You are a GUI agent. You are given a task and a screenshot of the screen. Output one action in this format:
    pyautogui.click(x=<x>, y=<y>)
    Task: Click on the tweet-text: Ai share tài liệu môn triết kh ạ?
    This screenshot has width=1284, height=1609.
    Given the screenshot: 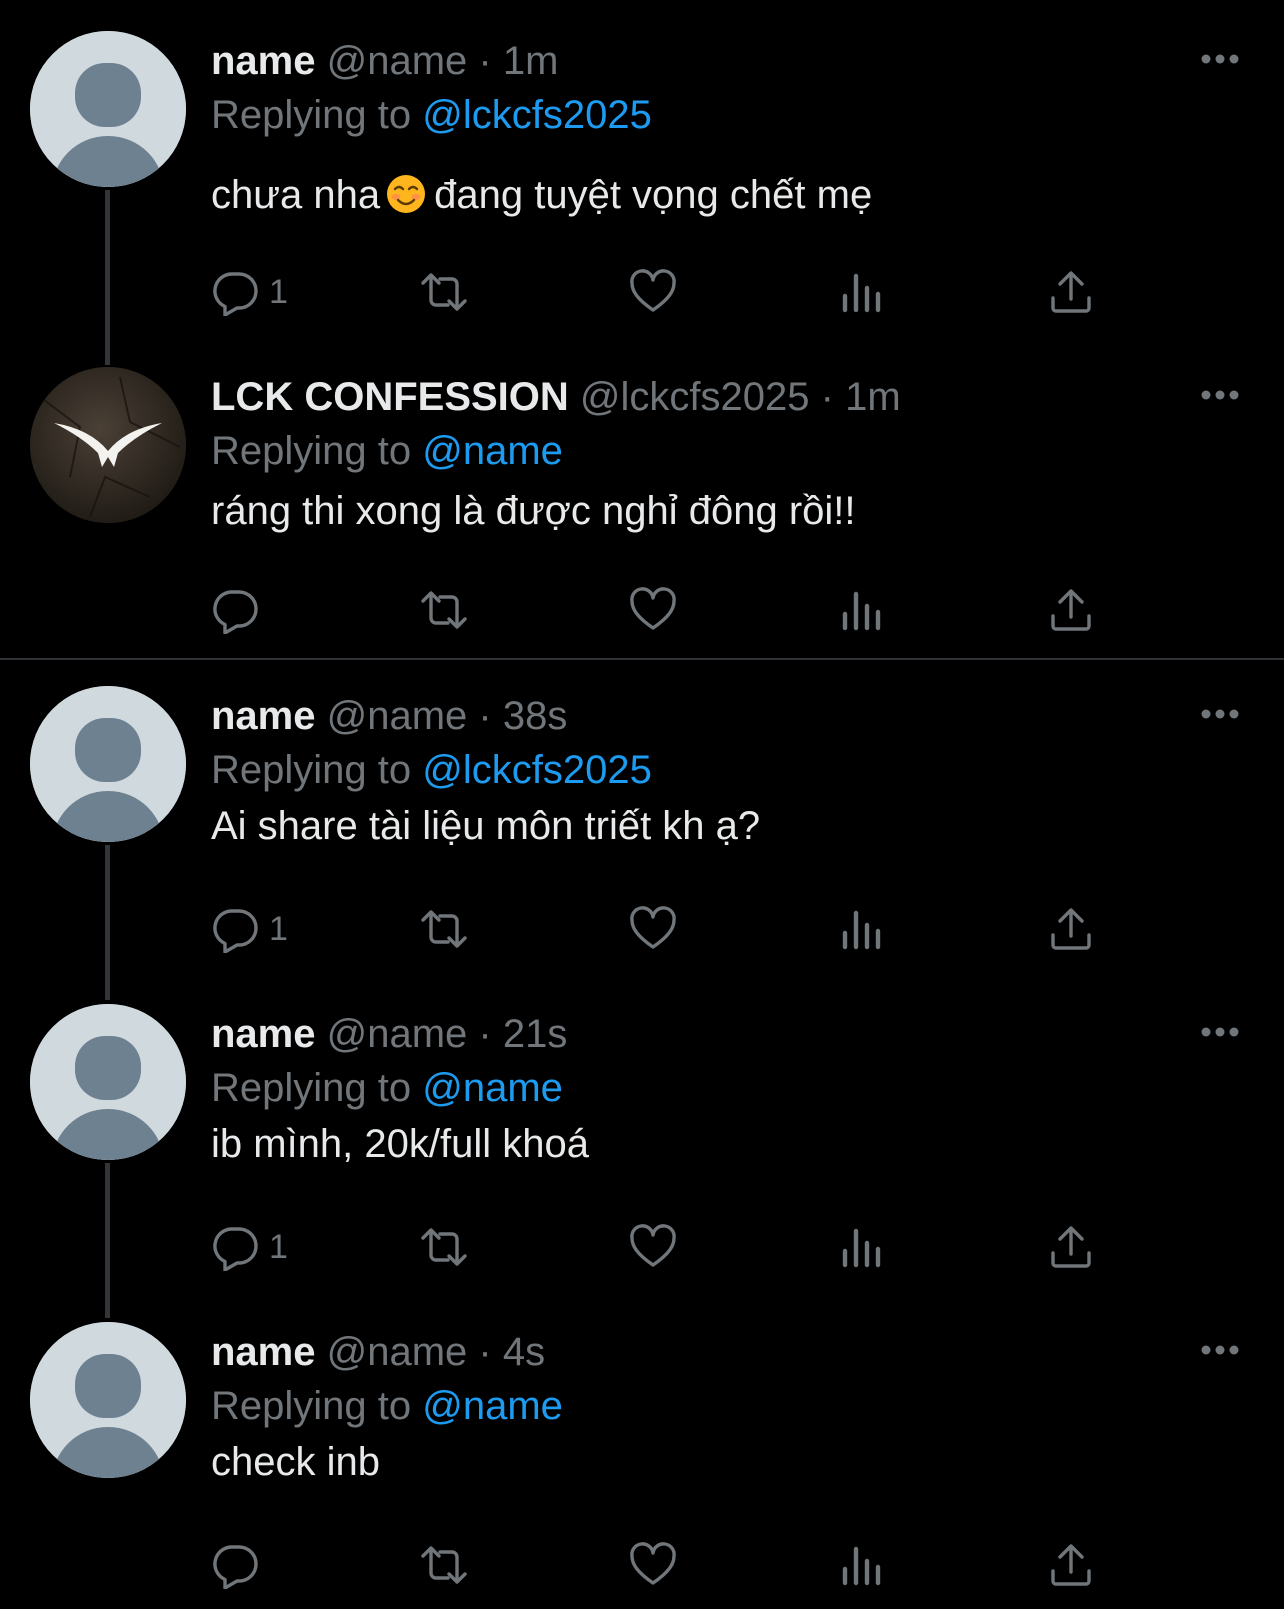 What is the action you would take?
    pyautogui.click(x=486, y=826)
    